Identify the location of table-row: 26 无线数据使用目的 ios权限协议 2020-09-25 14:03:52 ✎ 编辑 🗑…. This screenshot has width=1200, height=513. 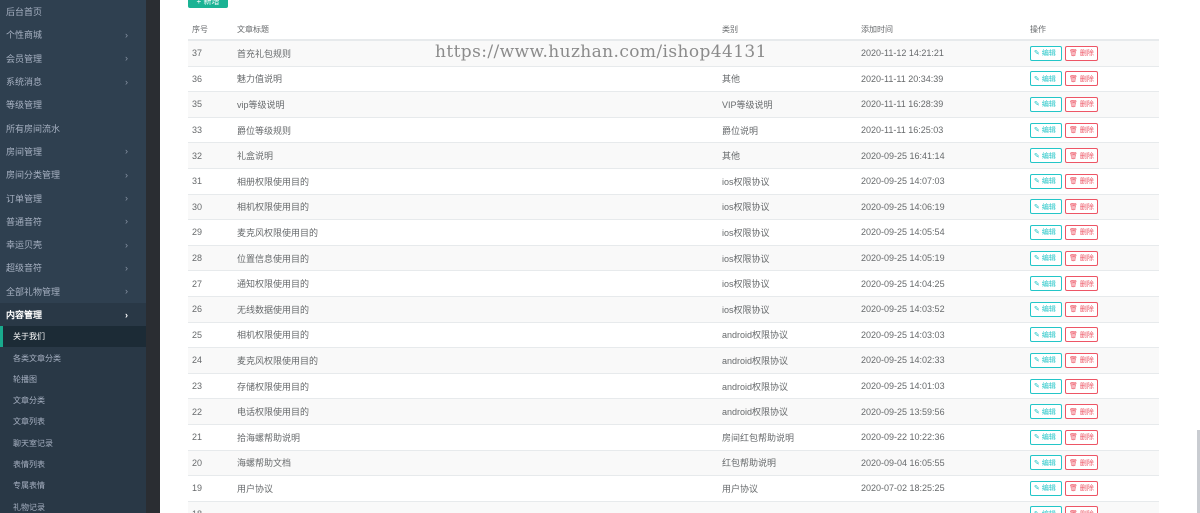
(673, 309).